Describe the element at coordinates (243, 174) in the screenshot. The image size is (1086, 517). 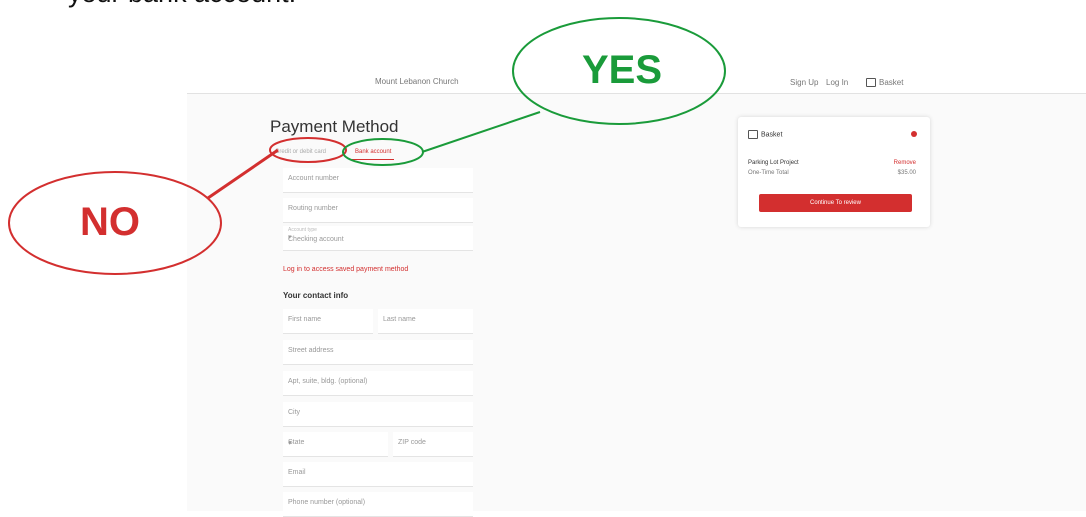
I see `no-connector-line` at that location.